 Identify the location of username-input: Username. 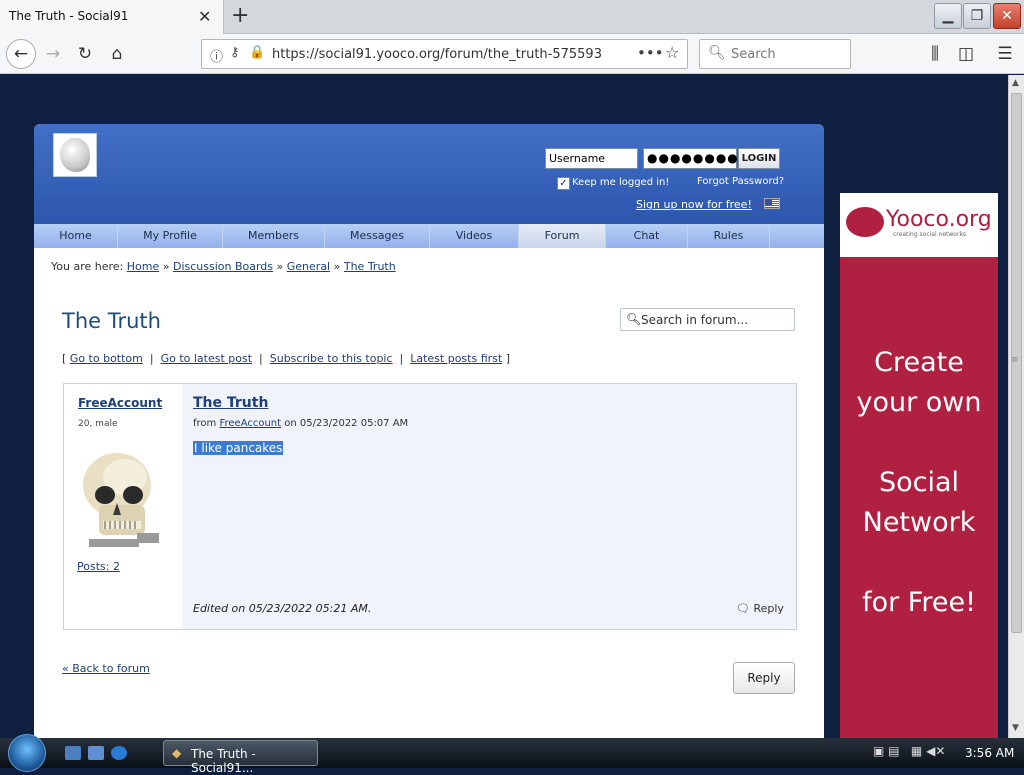
(591, 158).